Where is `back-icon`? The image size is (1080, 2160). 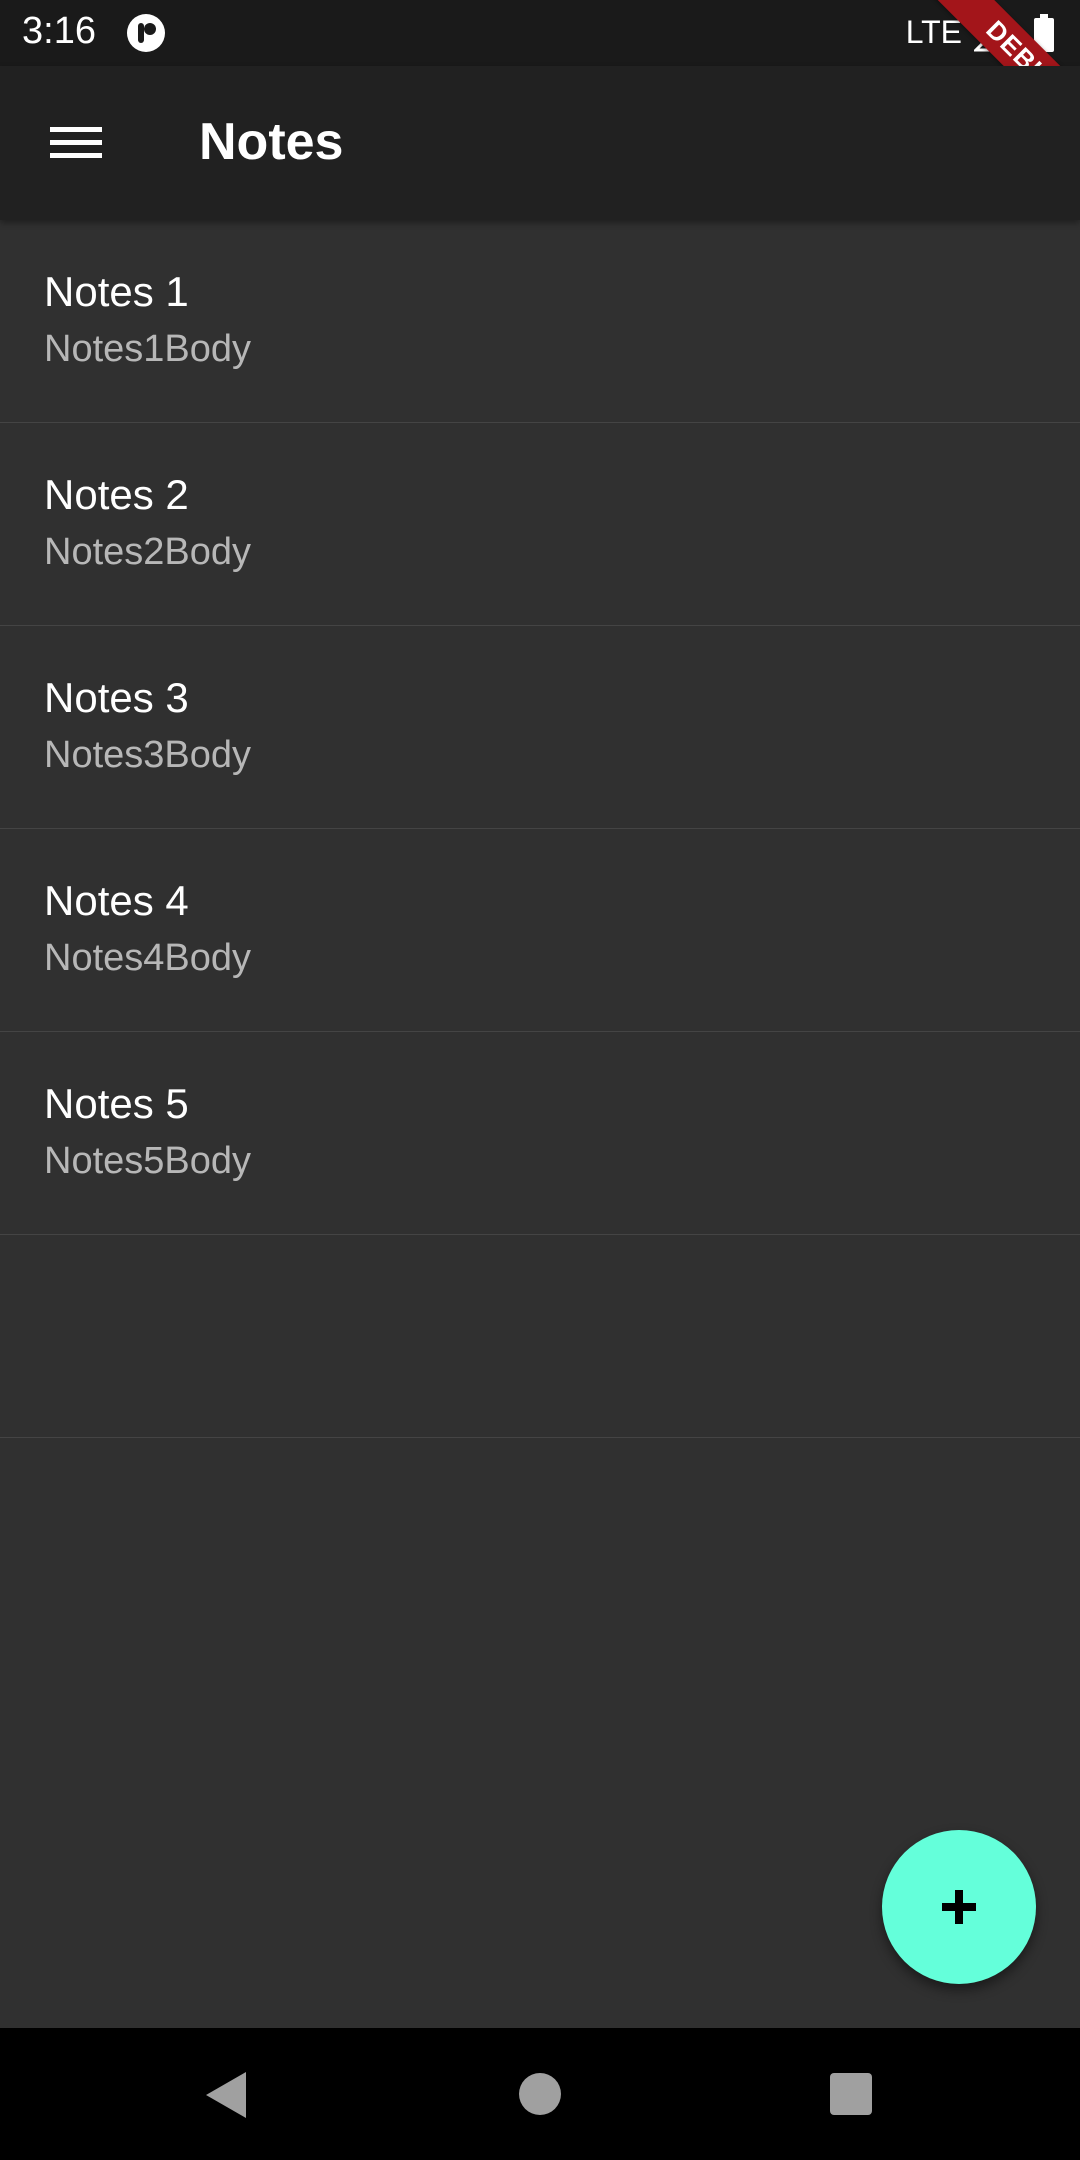 back-icon is located at coordinates (226, 2097).